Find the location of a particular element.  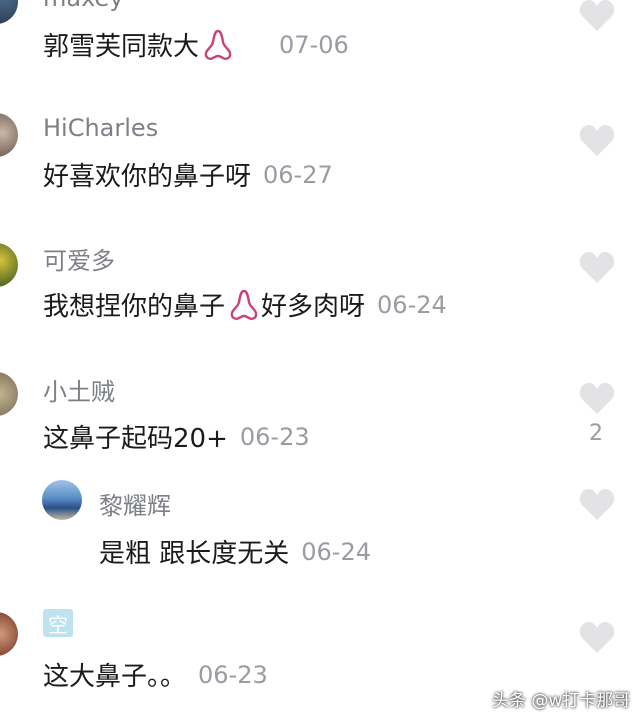

comment-text: 这大鼻子。。 06-23 is located at coordinates (155, 674).